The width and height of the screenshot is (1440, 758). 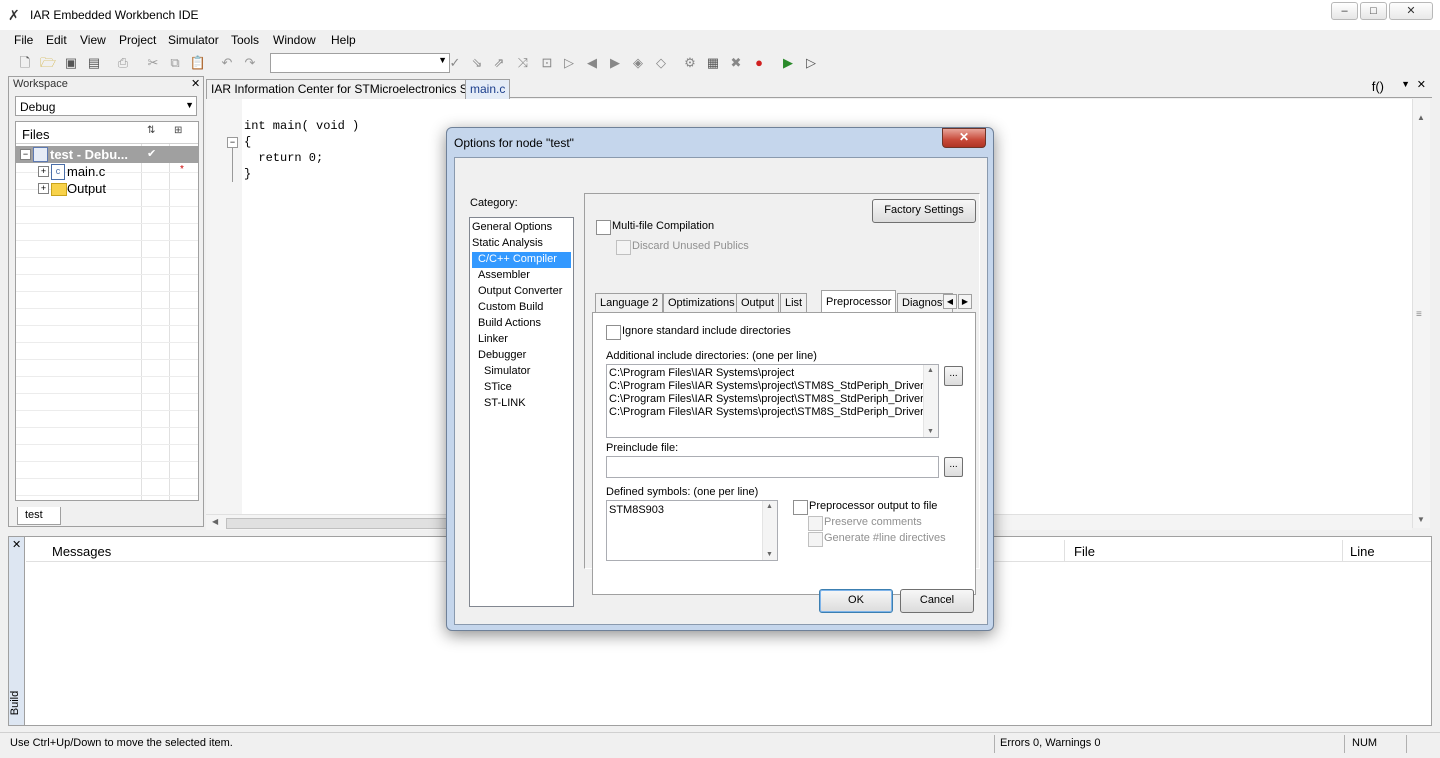 I want to click on ok-button: OK, so click(x=856, y=601).